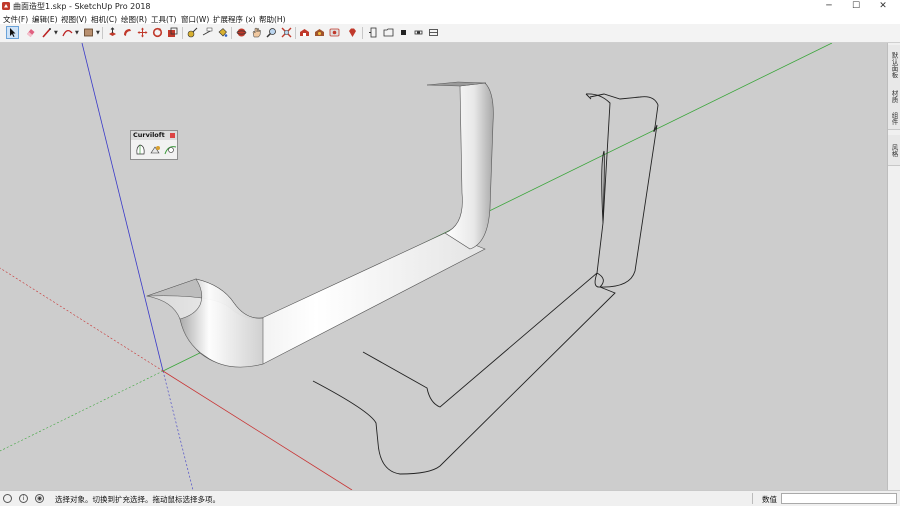 The image size is (900, 506). I want to click on rectangle-icon, so click(88, 32).